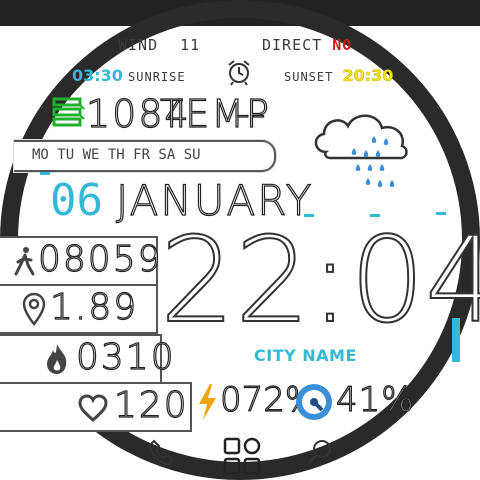 The image size is (480, 480). I want to click on search-icon, so click(320, 452).